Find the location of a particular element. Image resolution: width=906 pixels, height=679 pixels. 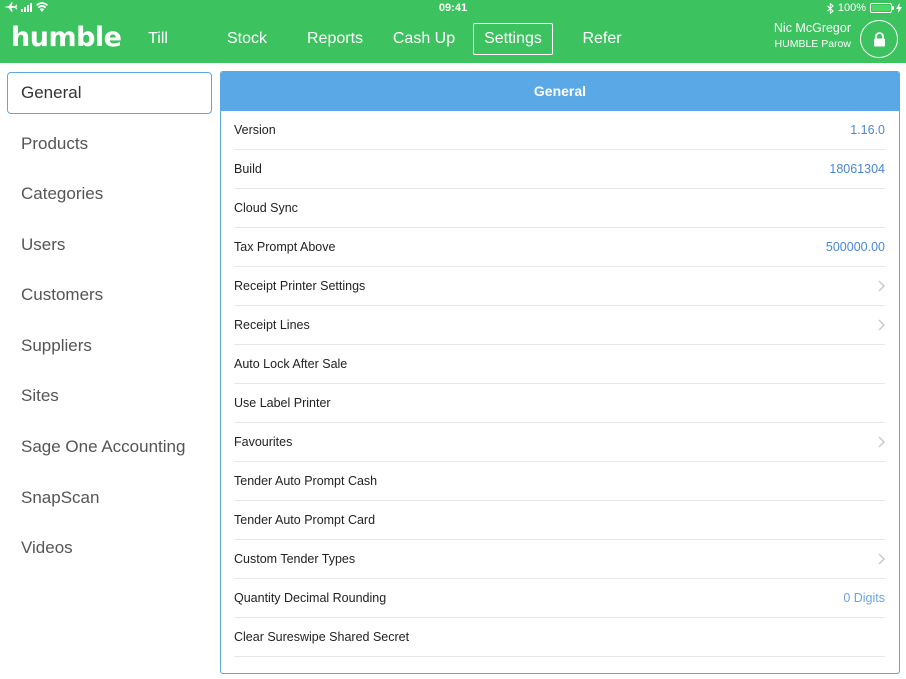

charging-icon is located at coordinates (899, 8).